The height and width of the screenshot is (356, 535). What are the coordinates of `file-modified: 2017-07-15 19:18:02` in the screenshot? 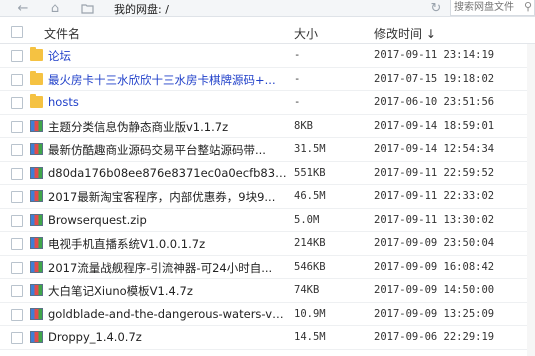 It's located at (434, 78).